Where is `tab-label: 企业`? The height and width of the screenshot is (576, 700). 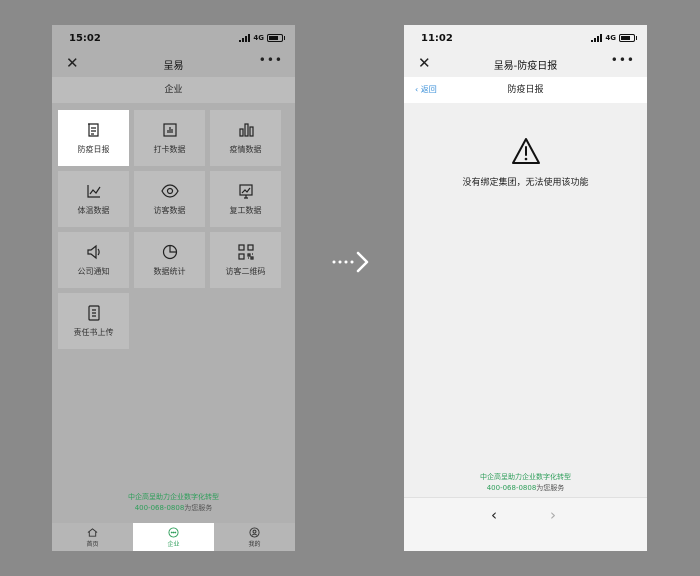 tab-label: 企业 is located at coordinates (173, 544).